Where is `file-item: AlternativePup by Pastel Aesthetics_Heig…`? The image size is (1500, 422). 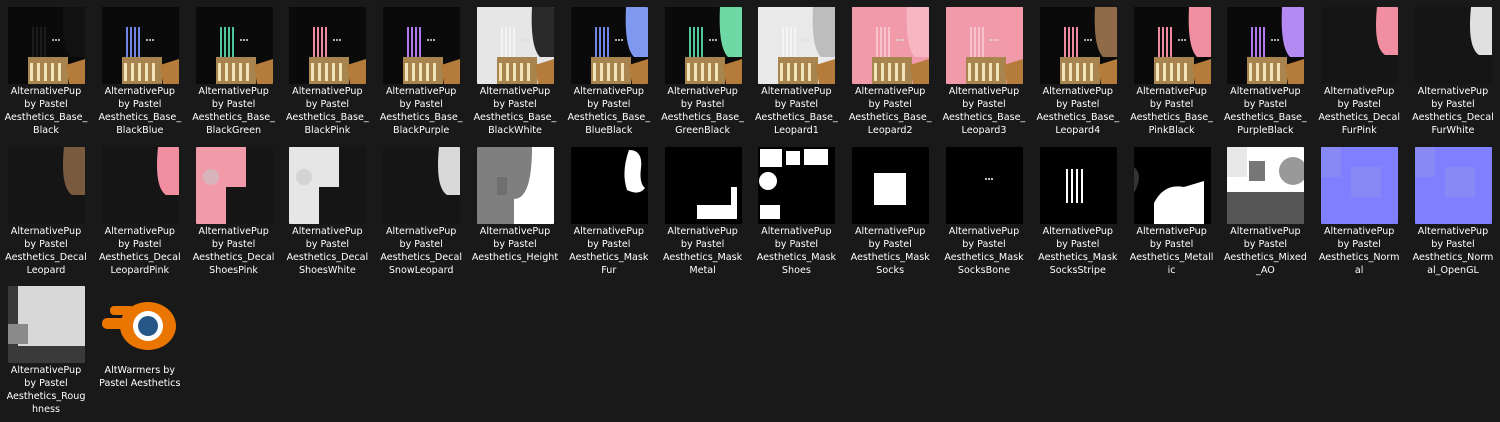 file-item: AlternativePup by Pastel Aesthetics_Heig… is located at coordinates (515, 211).